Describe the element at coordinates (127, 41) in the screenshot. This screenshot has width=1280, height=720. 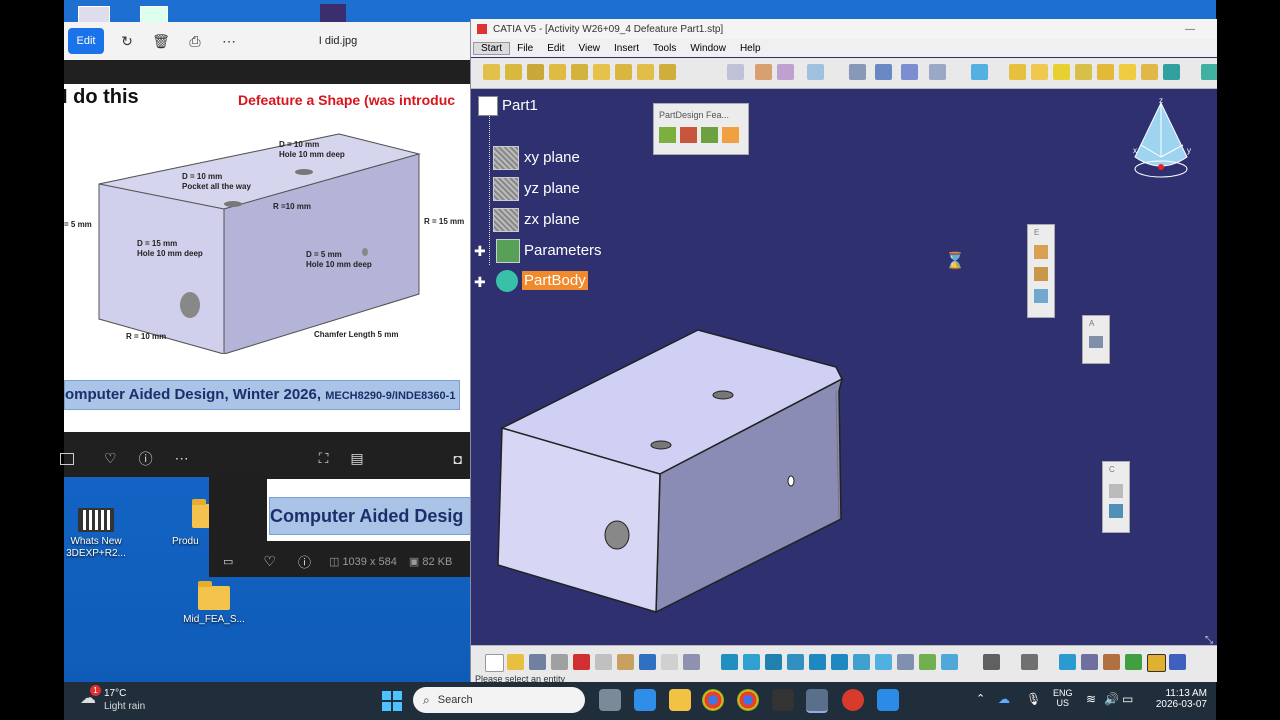
I see `rotate-icon: ↻` at that location.